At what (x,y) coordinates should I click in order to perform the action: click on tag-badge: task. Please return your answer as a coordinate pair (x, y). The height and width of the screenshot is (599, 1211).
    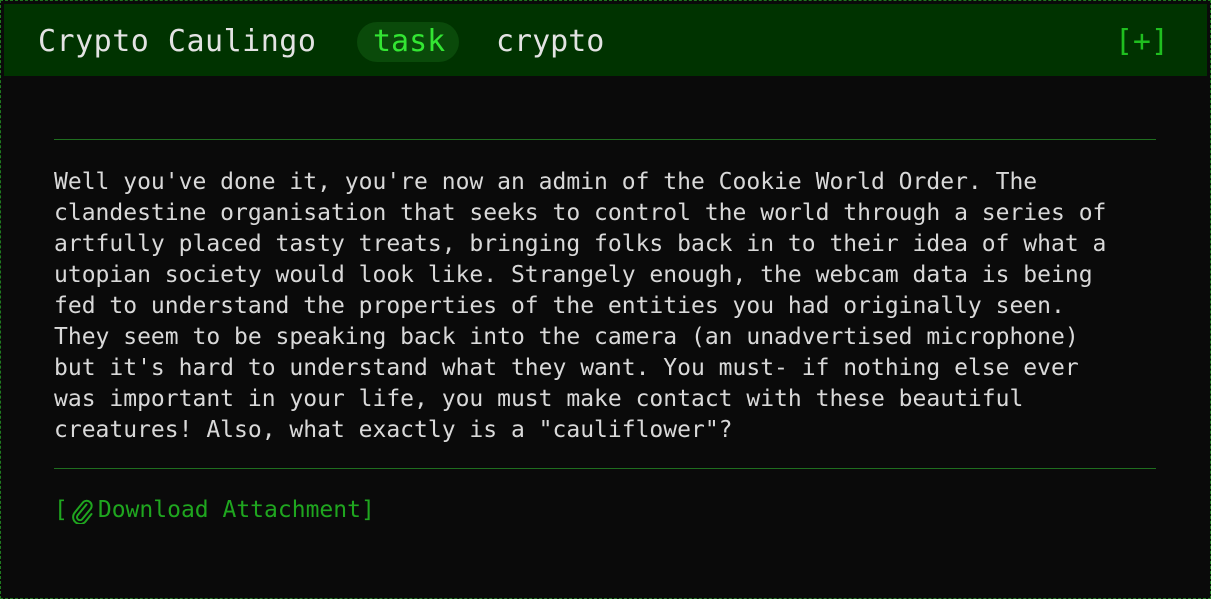
    Looking at the image, I should click on (408, 42).